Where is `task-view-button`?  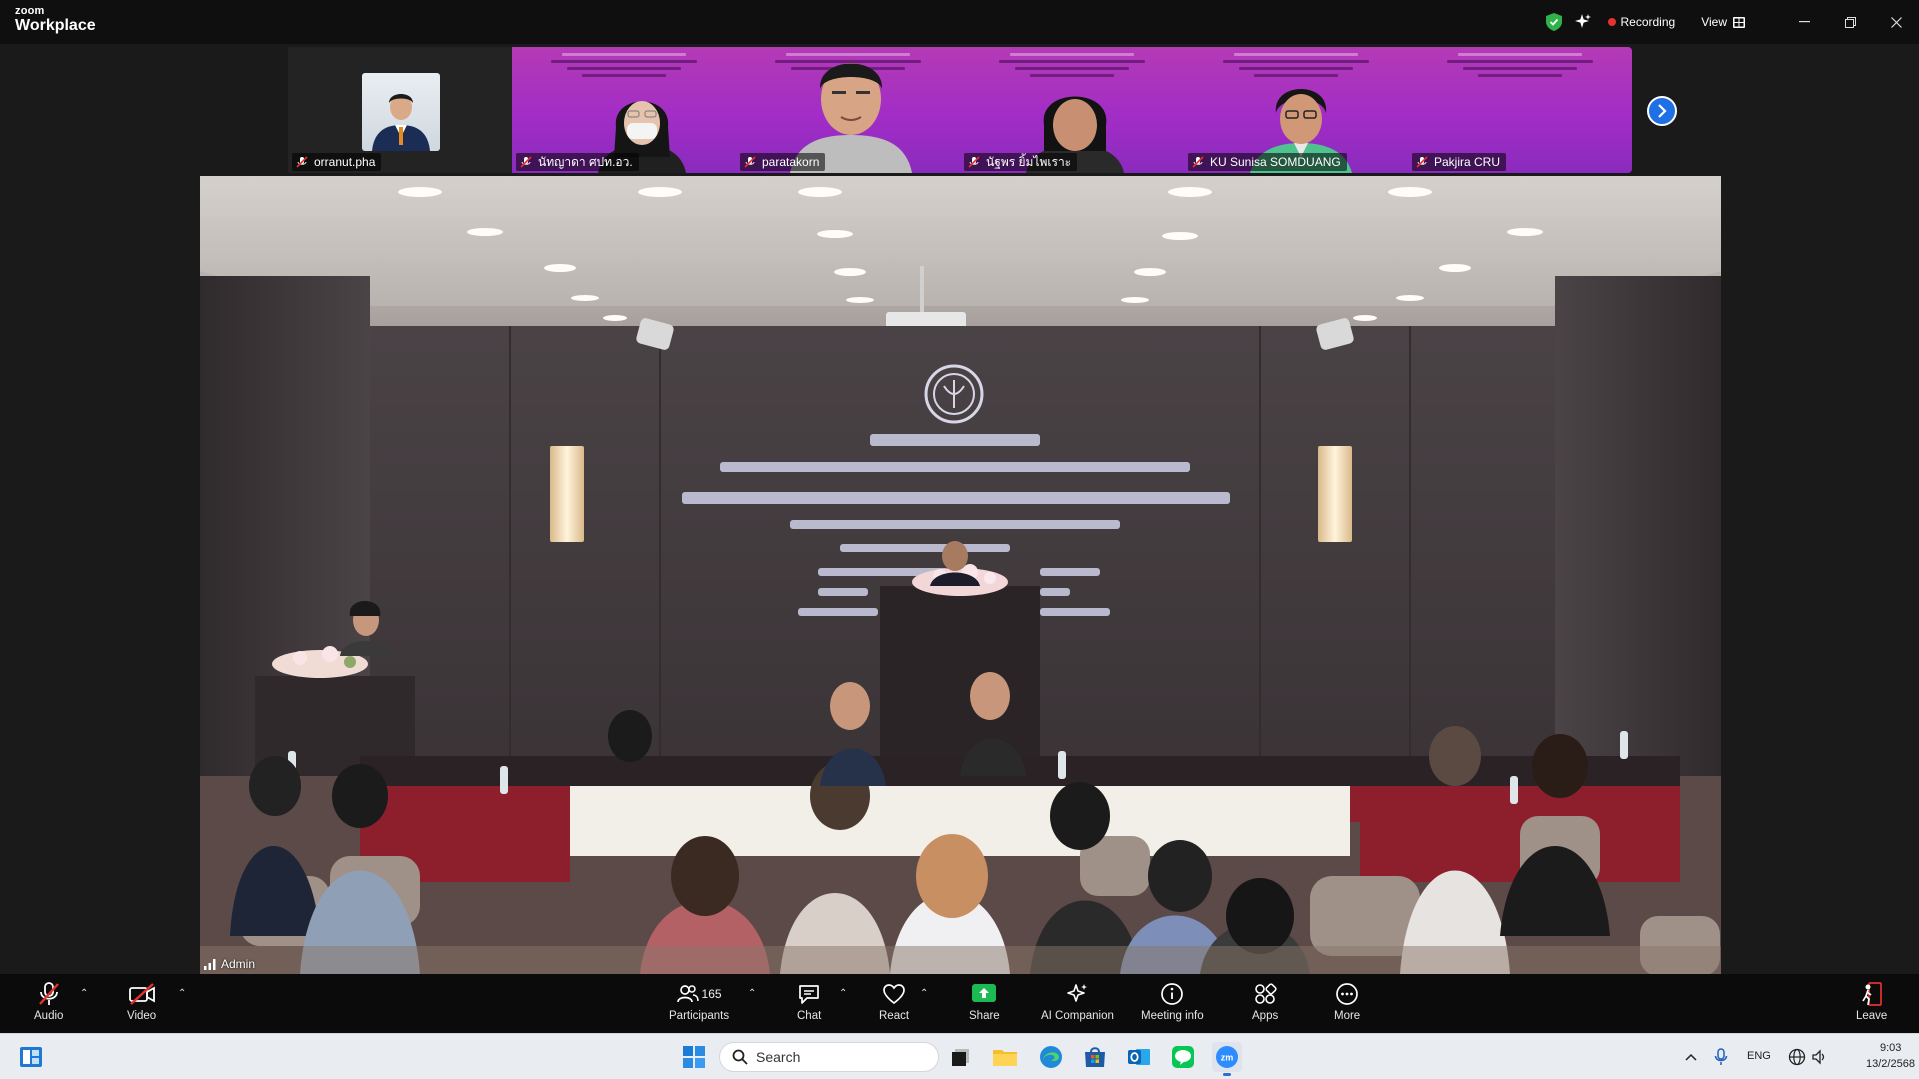
task-view-button is located at coordinates (961, 1057).